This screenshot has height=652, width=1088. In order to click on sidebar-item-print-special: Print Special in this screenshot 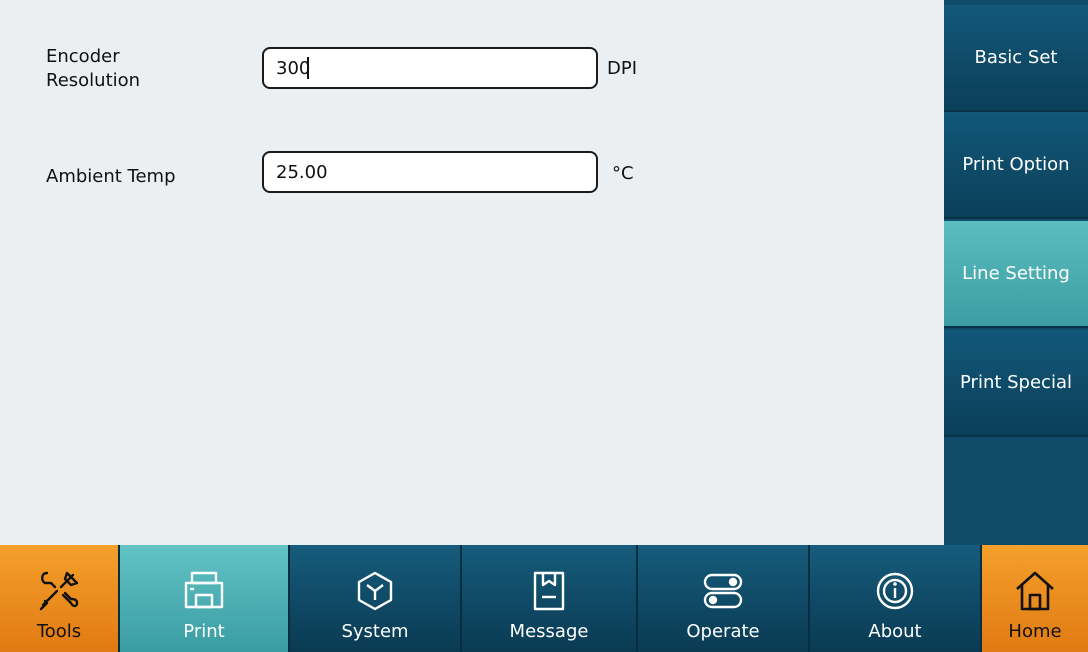, I will do `click(1016, 383)`.